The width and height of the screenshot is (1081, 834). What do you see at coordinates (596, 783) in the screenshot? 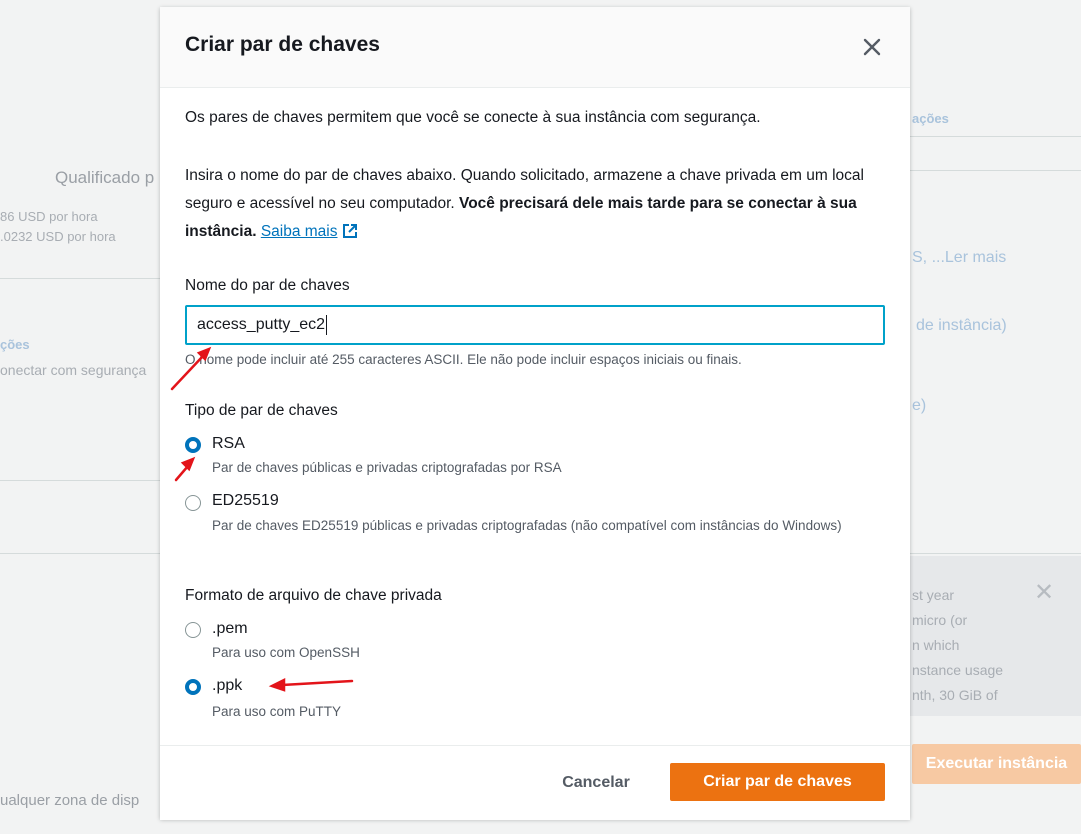
I see `cancel-button: Cancelar` at bounding box center [596, 783].